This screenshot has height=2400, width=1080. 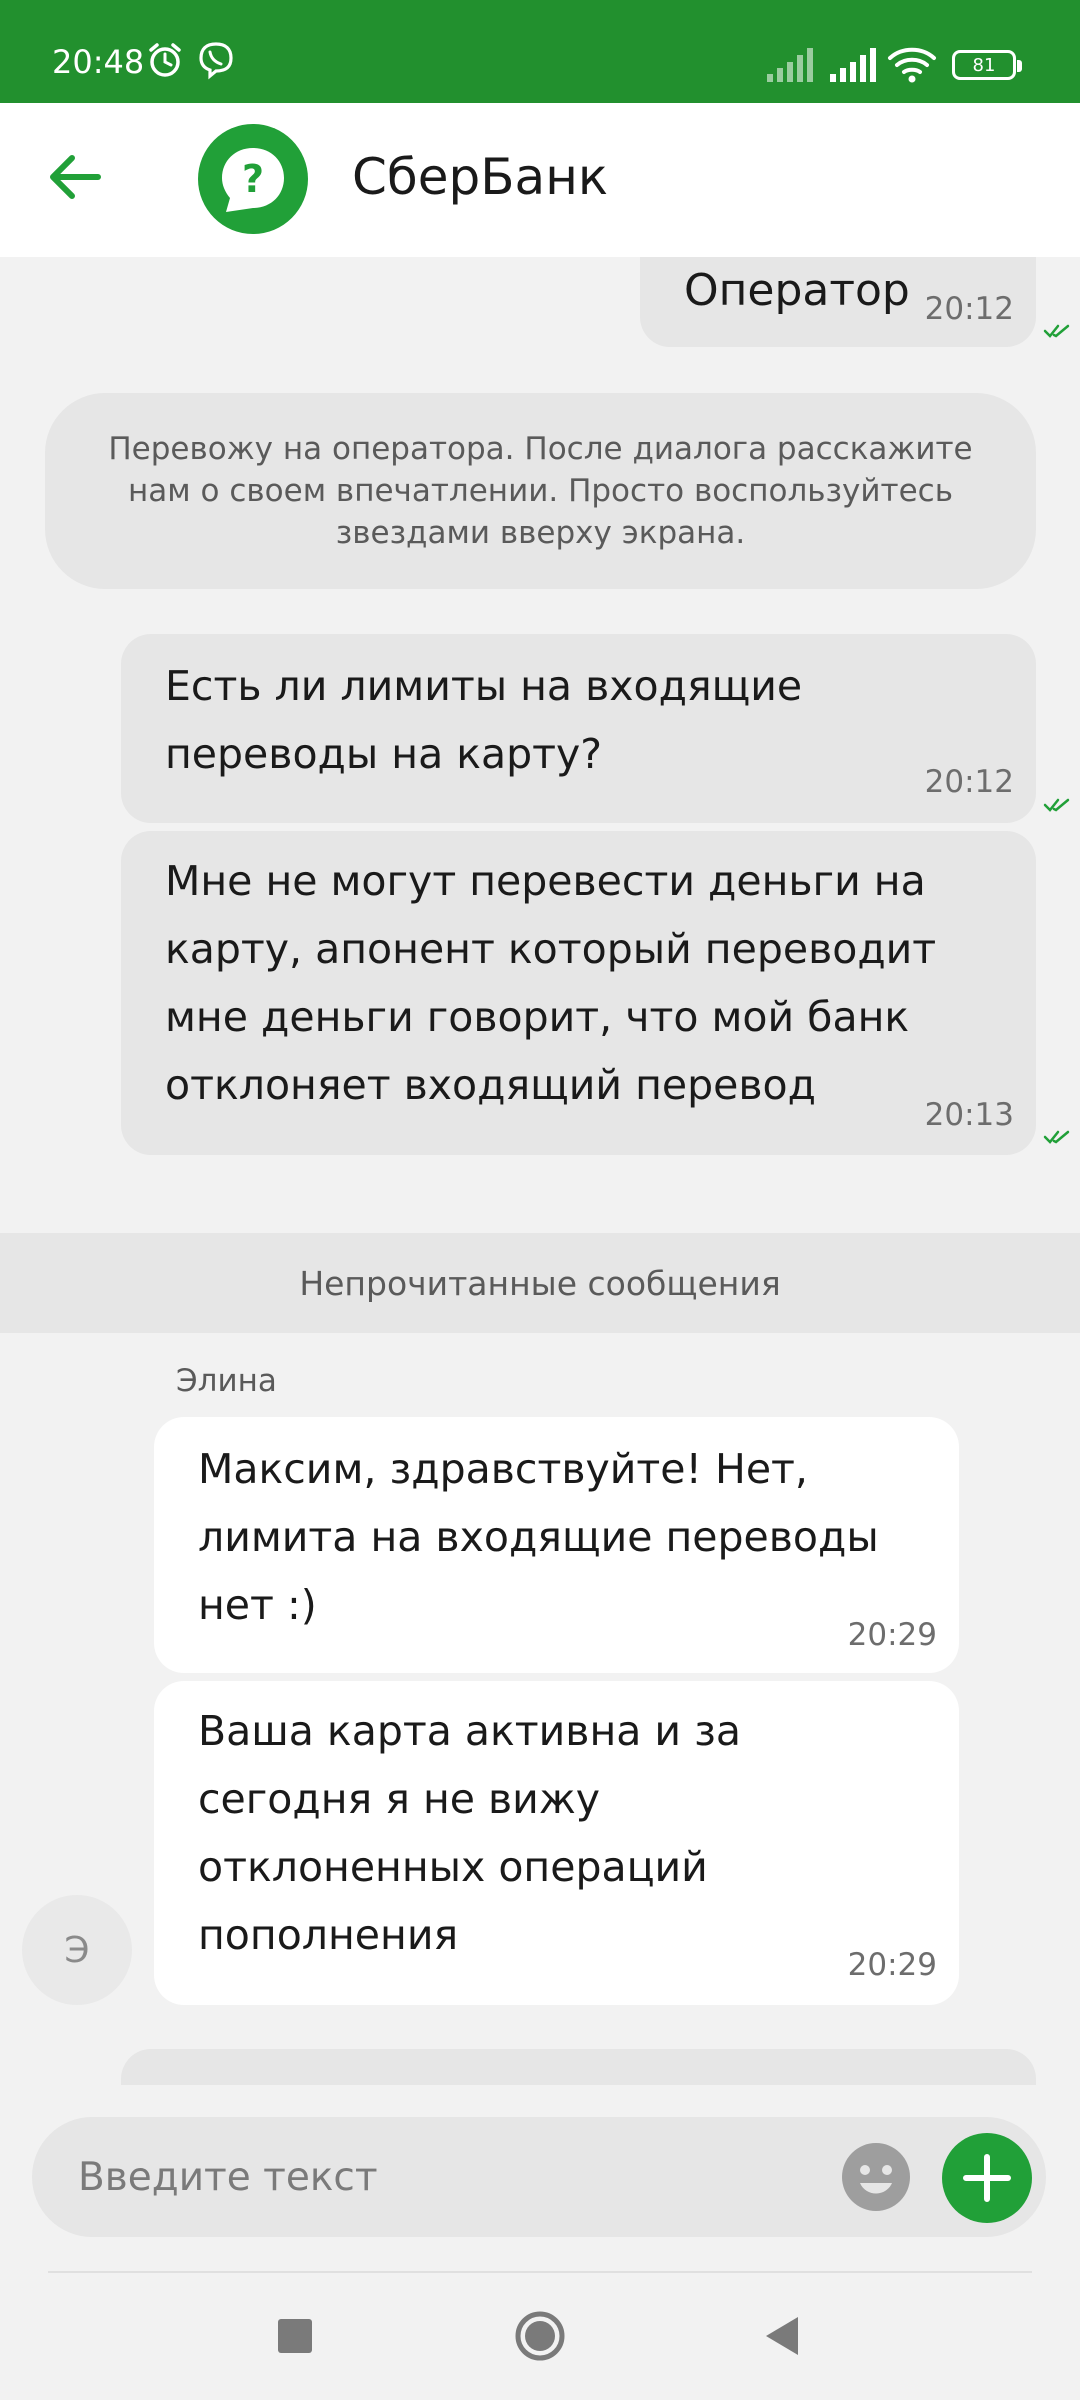 I want to click on message-text-line: Мне не могут перевести деньги на, so click(x=545, y=881).